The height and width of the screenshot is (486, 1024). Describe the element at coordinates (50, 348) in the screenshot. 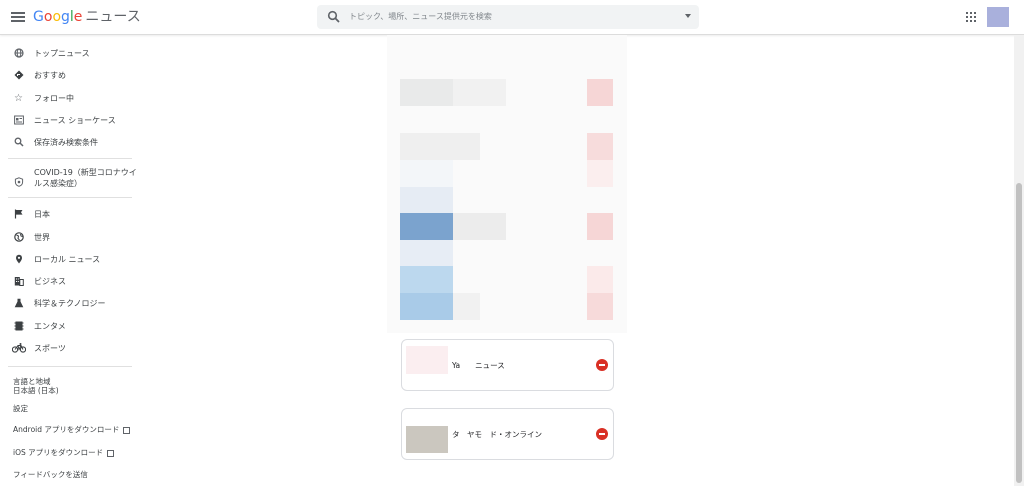

I see `sidebar-item-label: スポーツ` at that location.